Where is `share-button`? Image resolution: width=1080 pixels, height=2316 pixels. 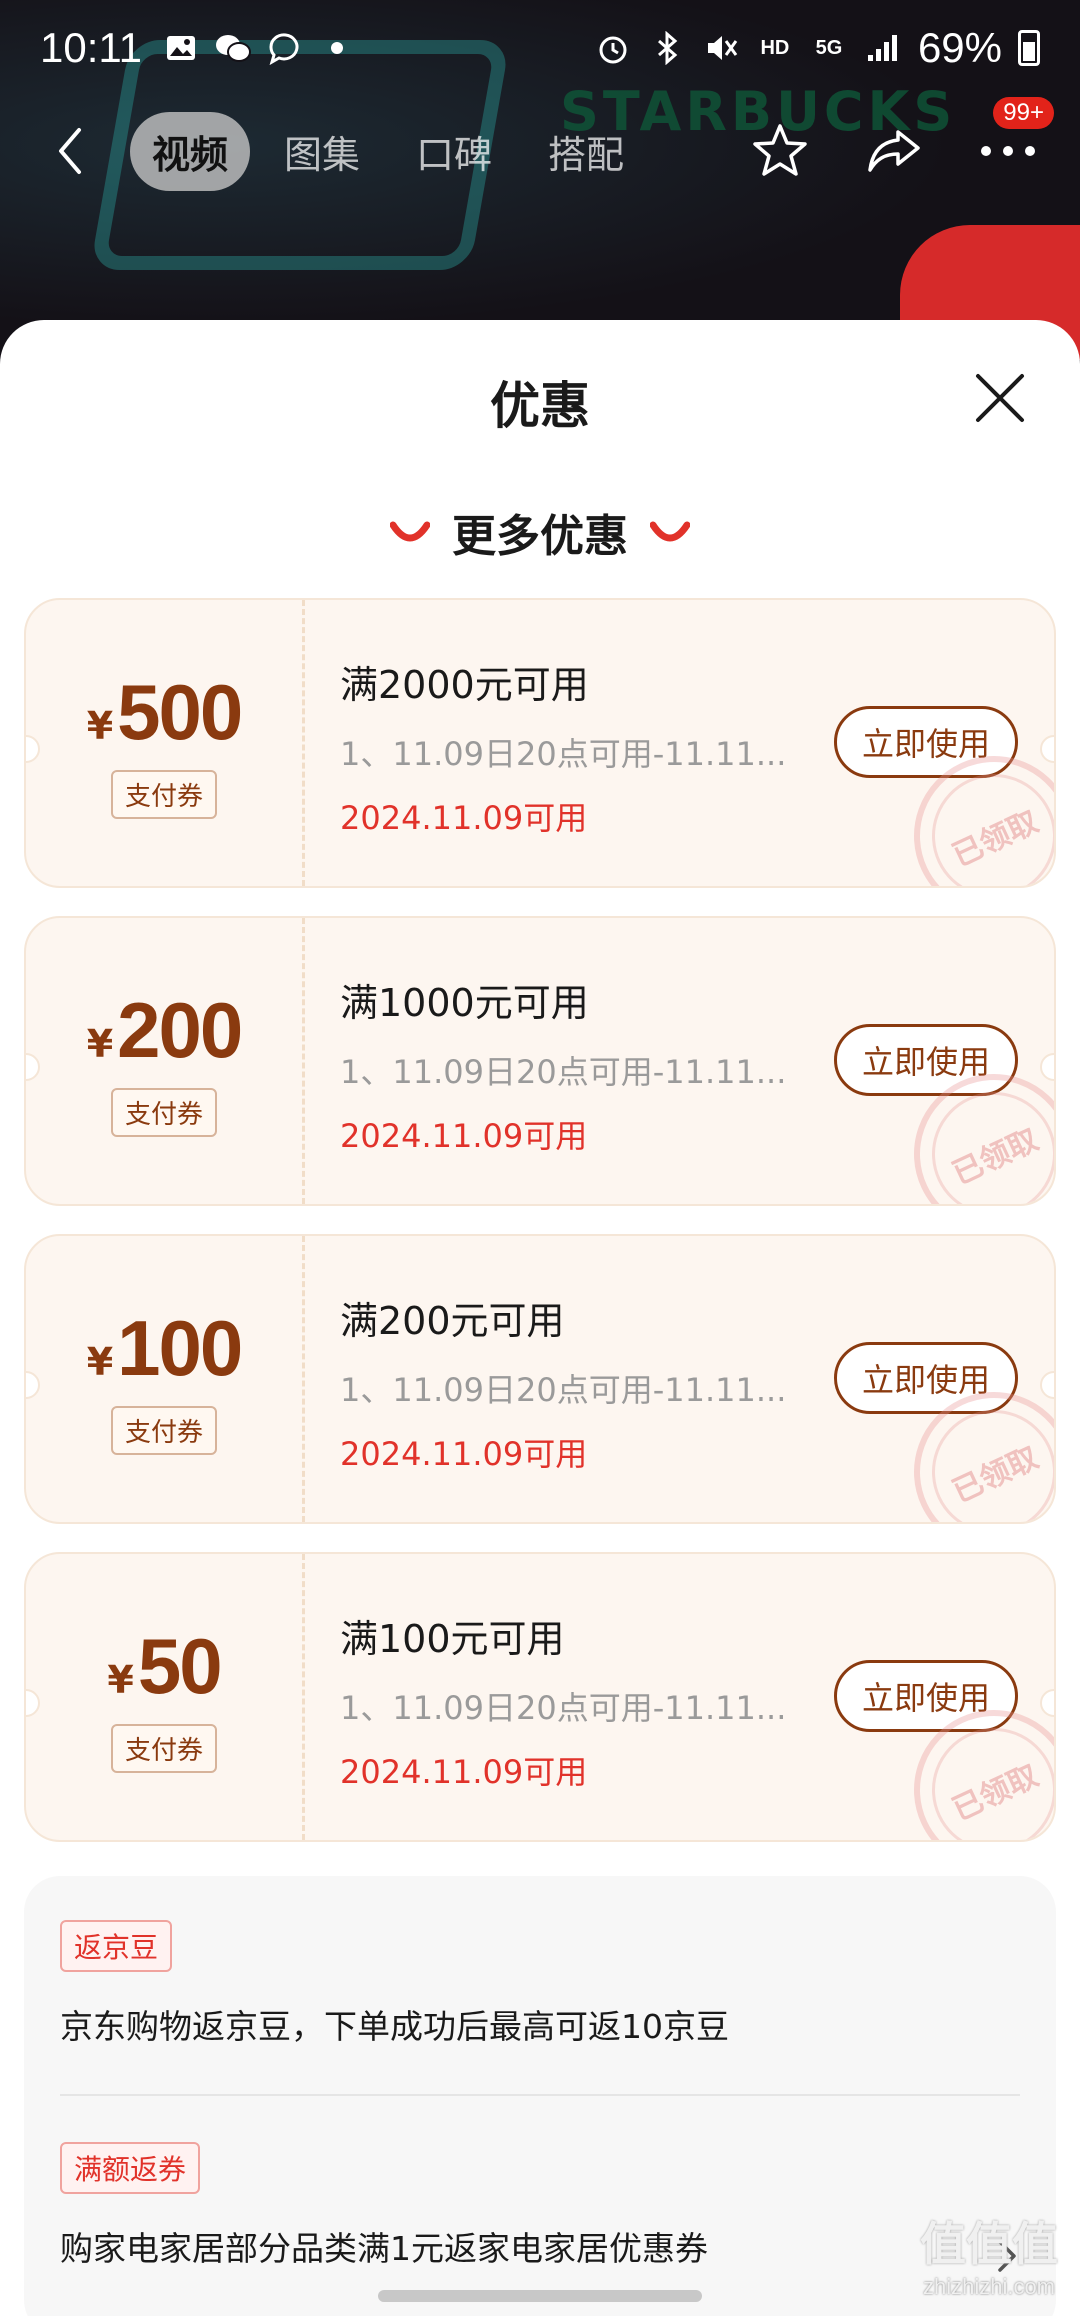
share-button is located at coordinates (894, 151).